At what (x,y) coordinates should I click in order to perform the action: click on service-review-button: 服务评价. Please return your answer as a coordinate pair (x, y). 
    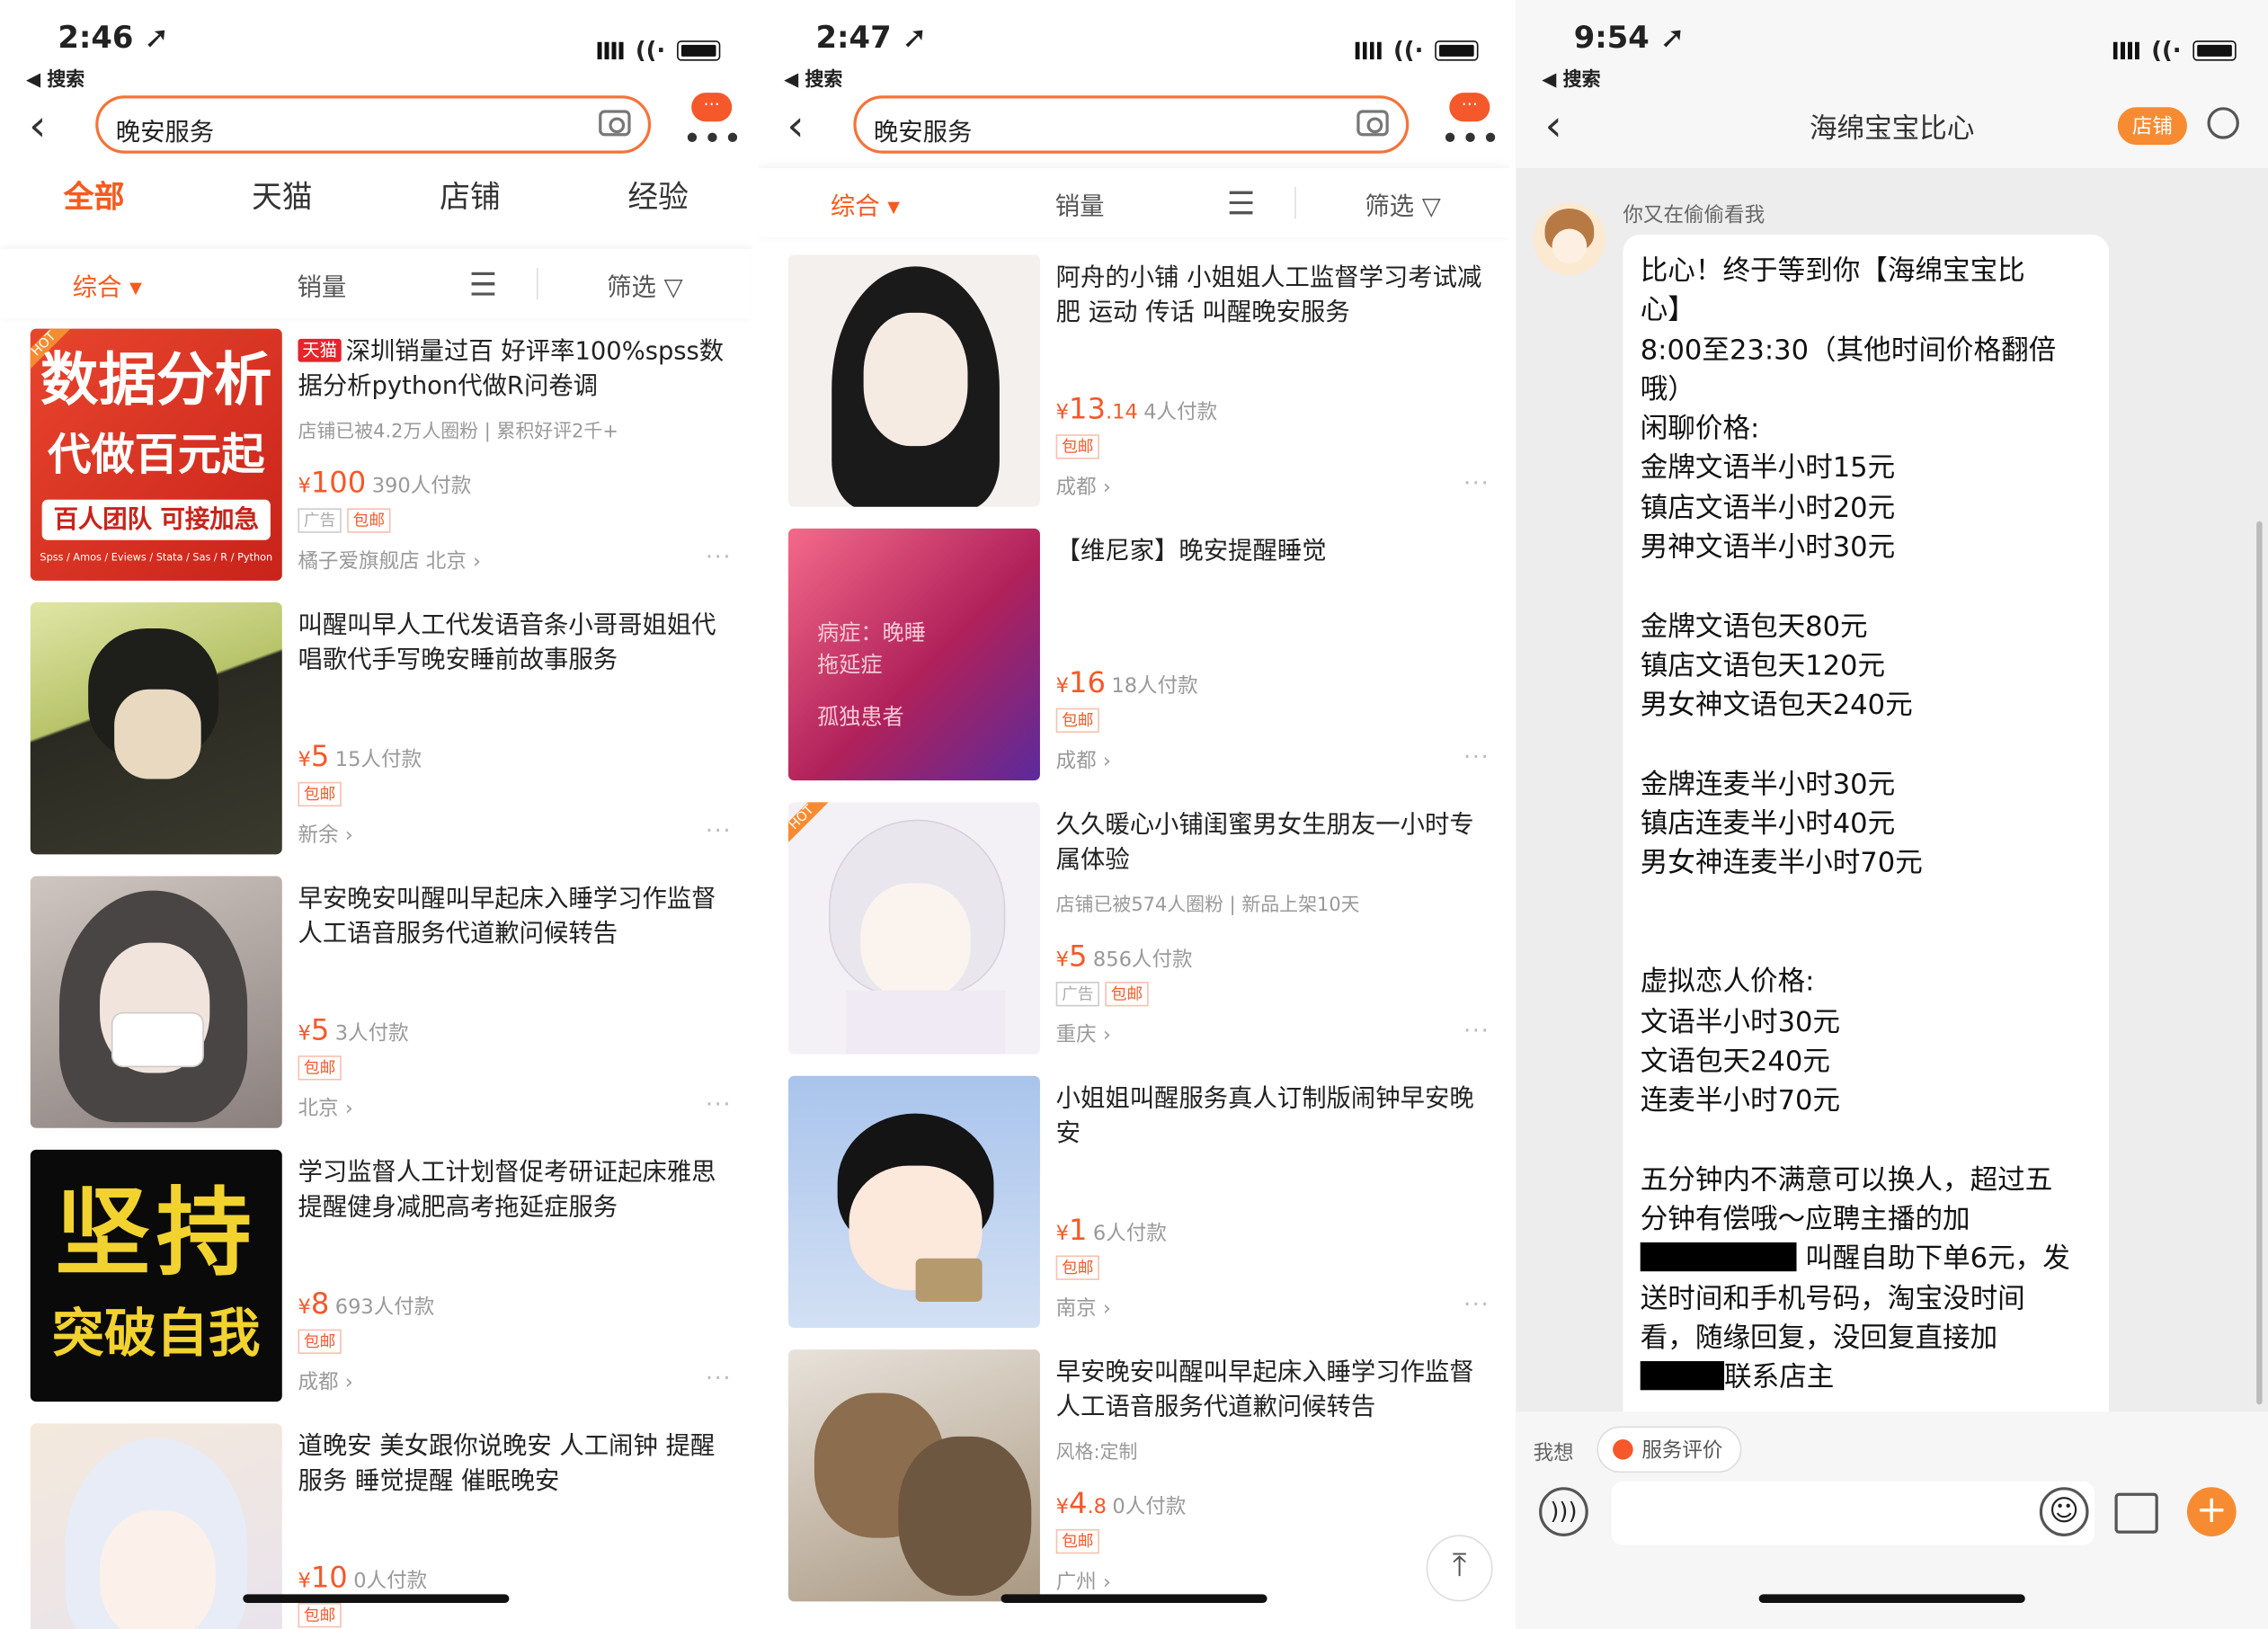
    Looking at the image, I should click on (1669, 1449).